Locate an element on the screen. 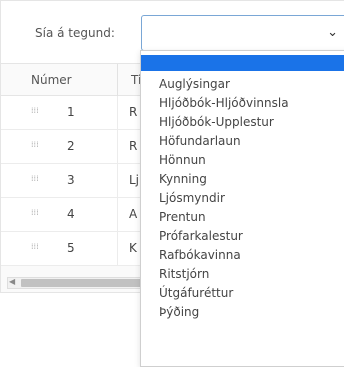 Image resolution: width=344 pixels, height=367 pixels. row-title: K is located at coordinates (133, 248).